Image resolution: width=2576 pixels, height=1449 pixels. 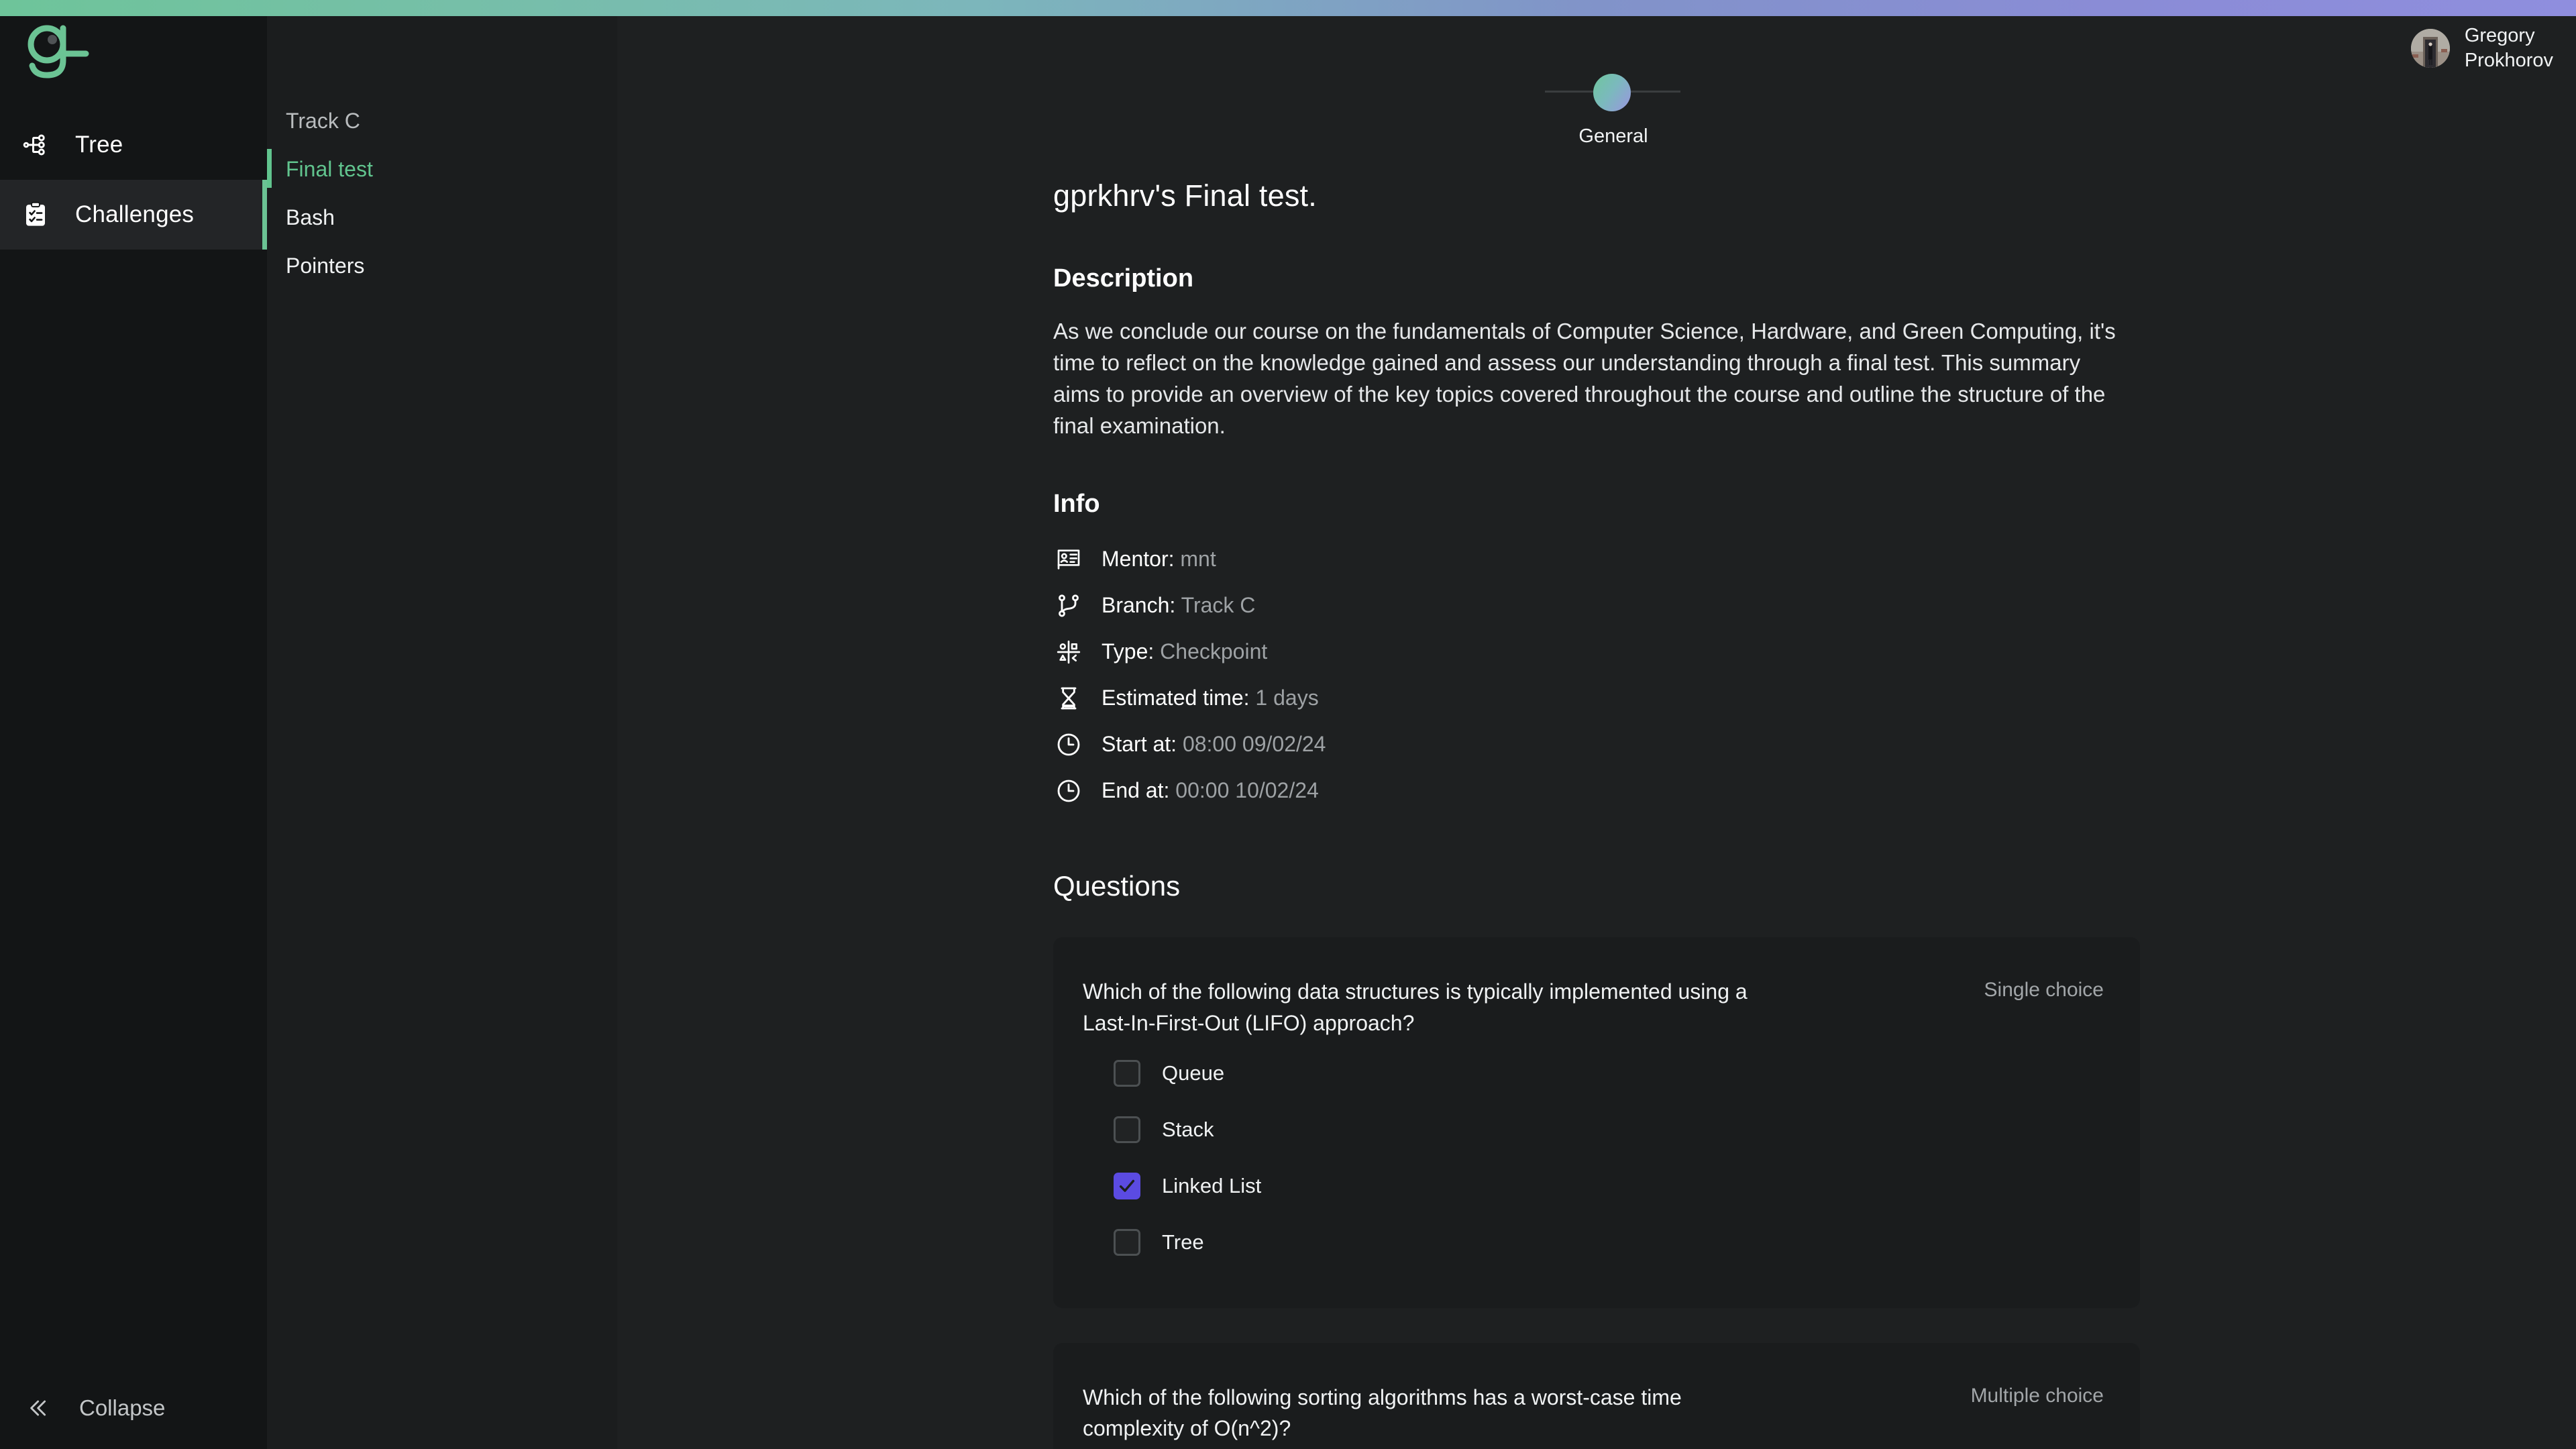 I want to click on info-row-end-at: End at: 00:00 10/02/24, so click(x=1714, y=790).